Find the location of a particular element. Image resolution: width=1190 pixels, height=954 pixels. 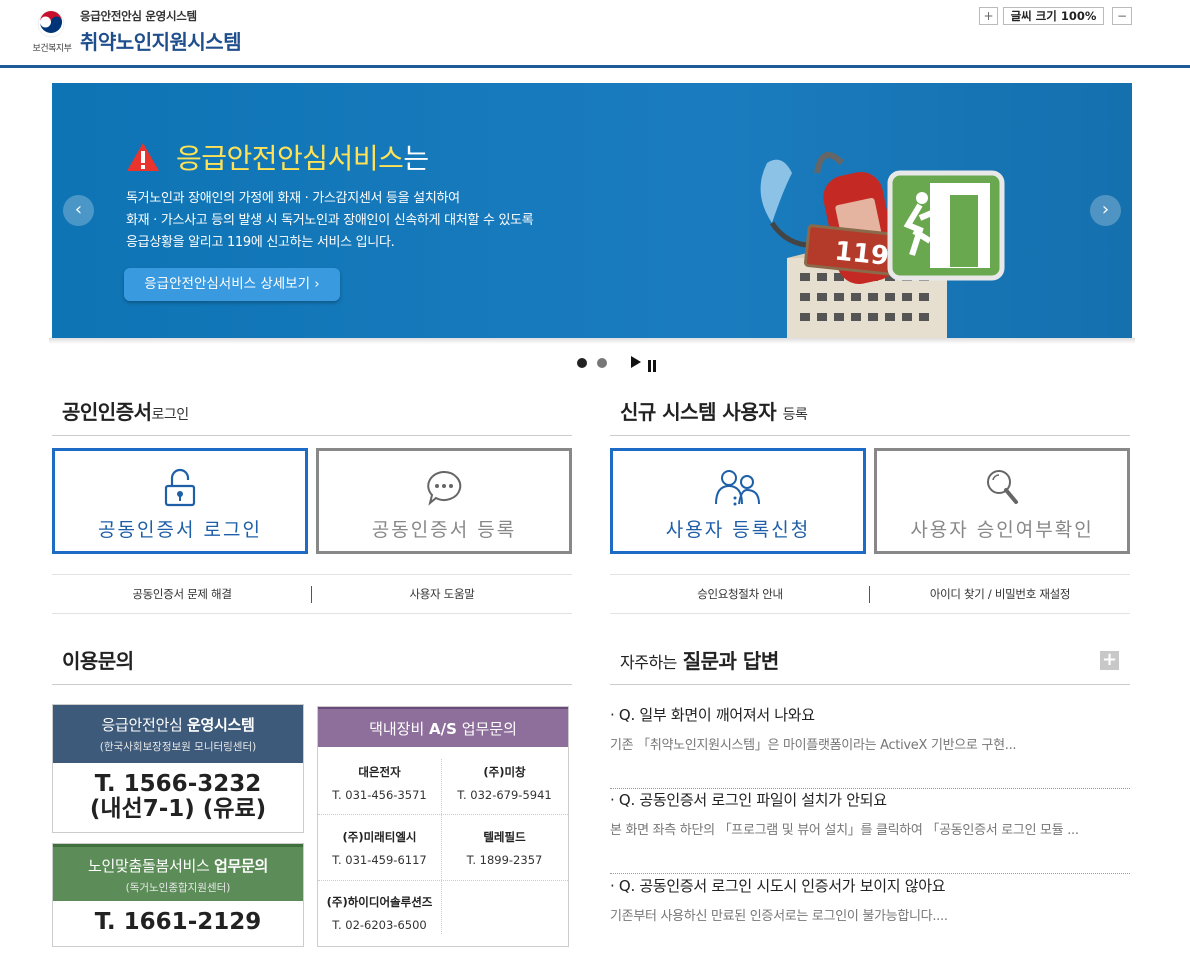

ops-contact-header: 응급안전안심 운영시스템 (한국사회보장정보원 모니터링센터) is located at coordinates (178, 734).